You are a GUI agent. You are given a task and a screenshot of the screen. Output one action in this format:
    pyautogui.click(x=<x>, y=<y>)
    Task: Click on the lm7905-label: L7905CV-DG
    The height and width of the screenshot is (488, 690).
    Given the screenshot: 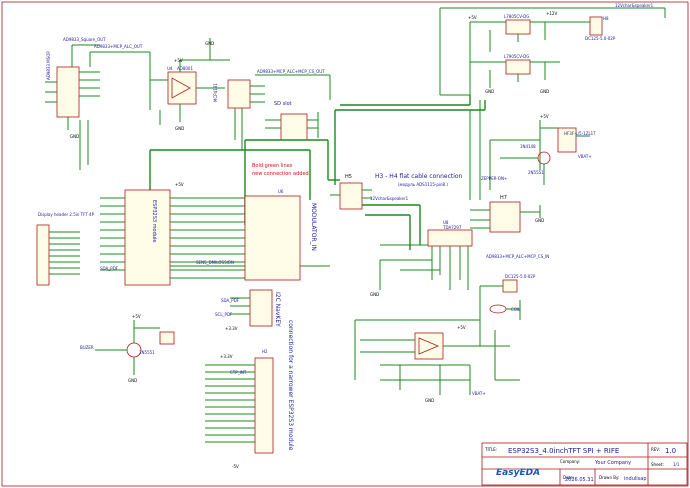 What is the action you would take?
    pyautogui.click(x=516, y=56)
    